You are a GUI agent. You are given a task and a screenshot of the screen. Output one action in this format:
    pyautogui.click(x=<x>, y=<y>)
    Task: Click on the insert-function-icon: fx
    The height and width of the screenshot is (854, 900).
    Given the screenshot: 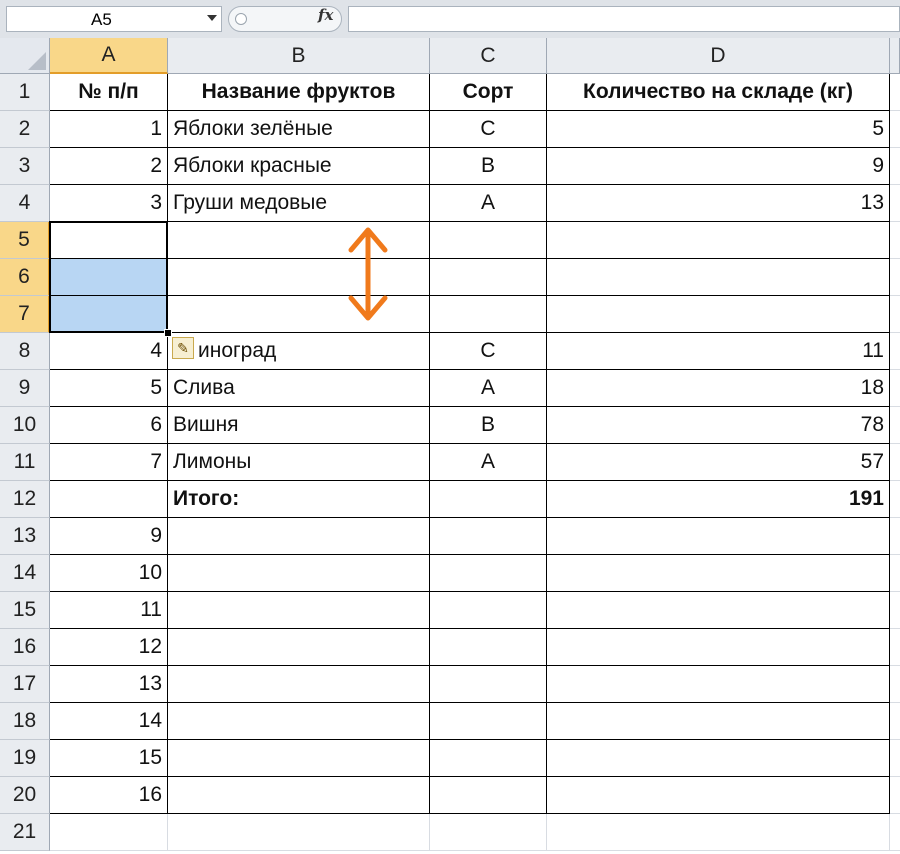 What is the action you would take?
    pyautogui.click(x=325, y=15)
    